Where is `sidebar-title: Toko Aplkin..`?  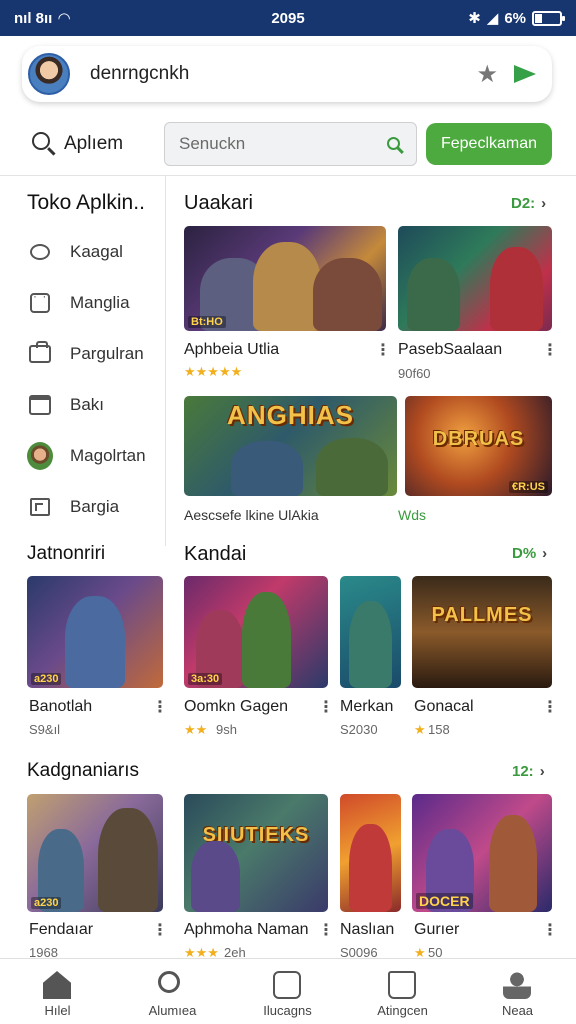 sidebar-title: Toko Aplkin.. is located at coordinates (86, 202).